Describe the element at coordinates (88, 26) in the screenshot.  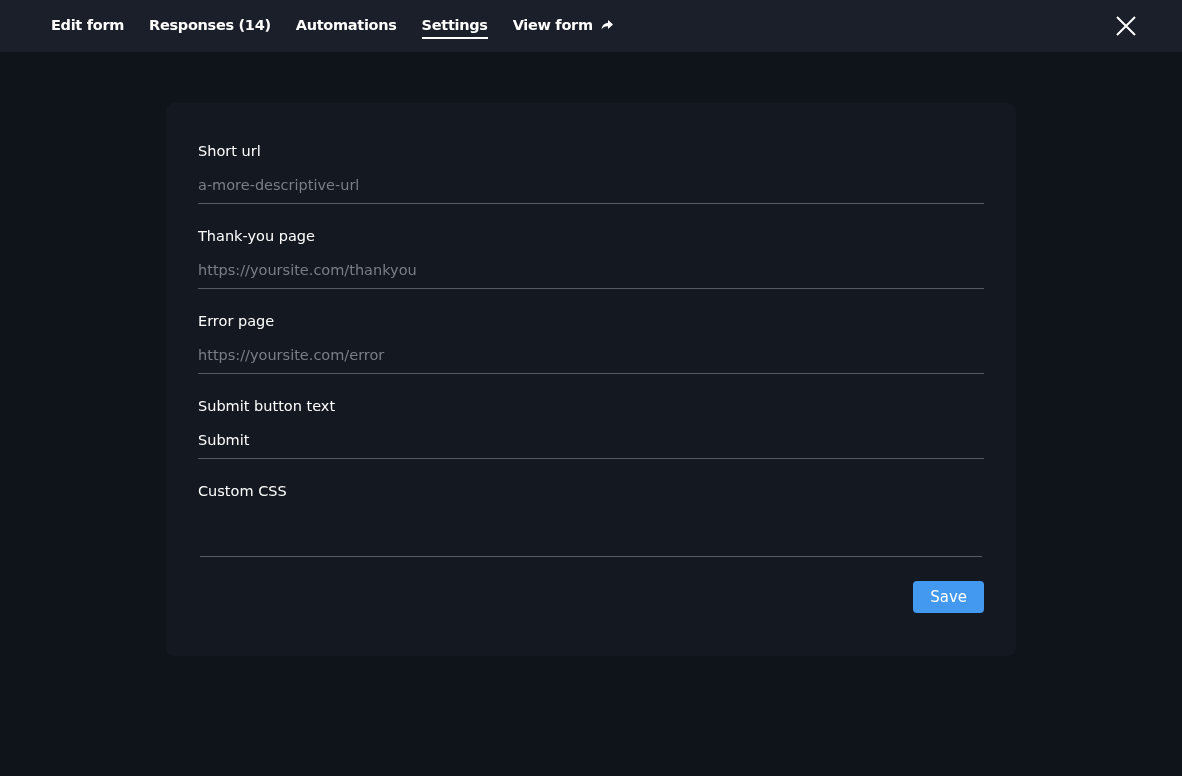
I see `nav-tab: Edit form` at that location.